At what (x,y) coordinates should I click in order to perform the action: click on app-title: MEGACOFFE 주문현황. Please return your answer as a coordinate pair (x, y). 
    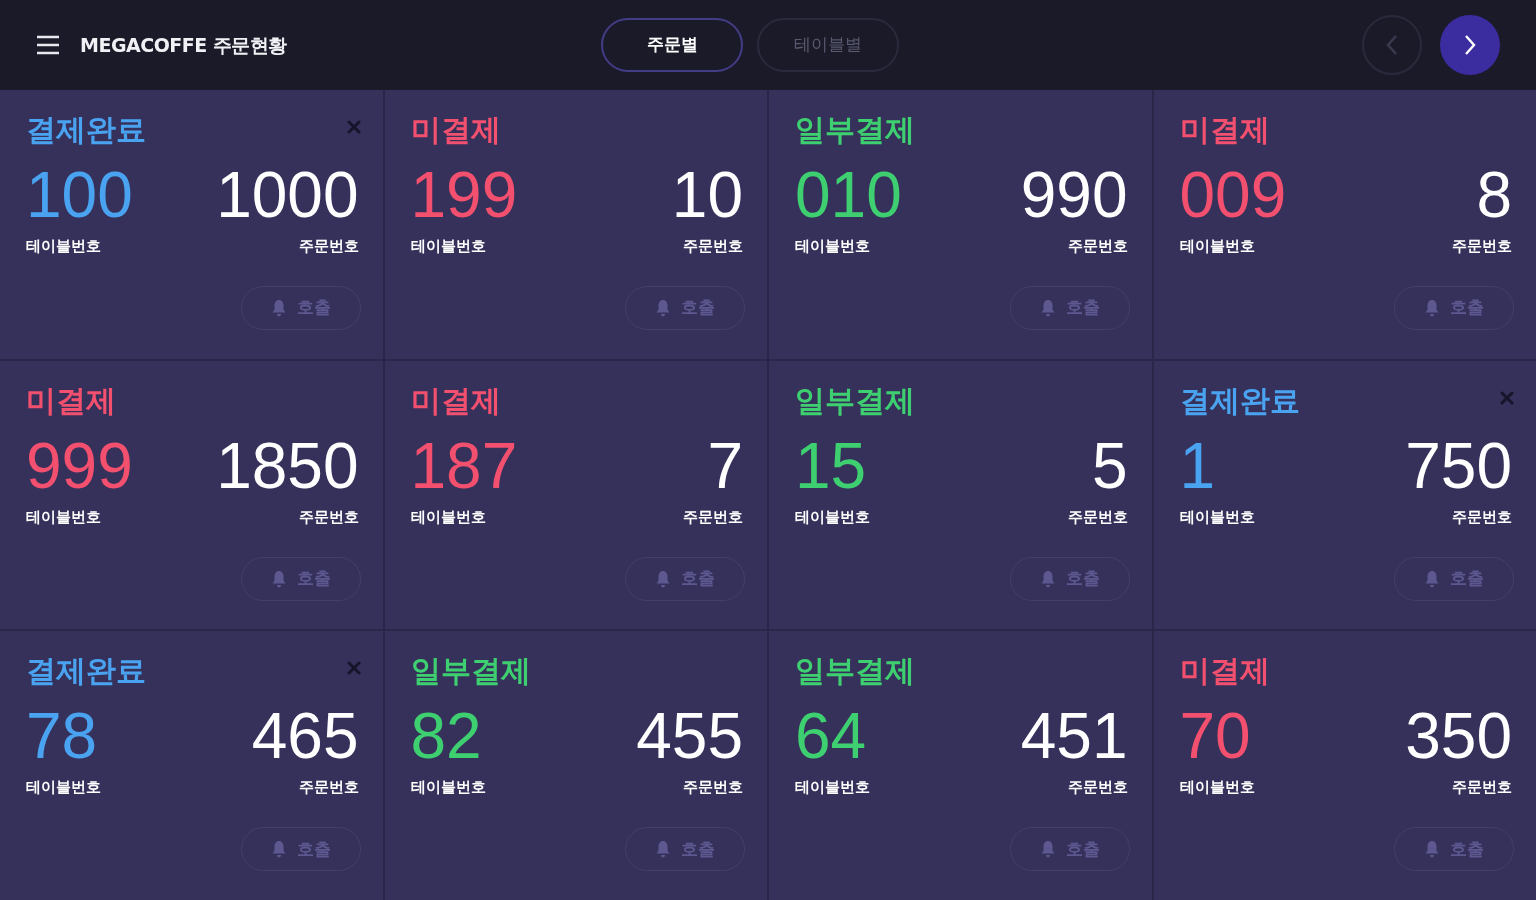
    Looking at the image, I should click on (183, 45).